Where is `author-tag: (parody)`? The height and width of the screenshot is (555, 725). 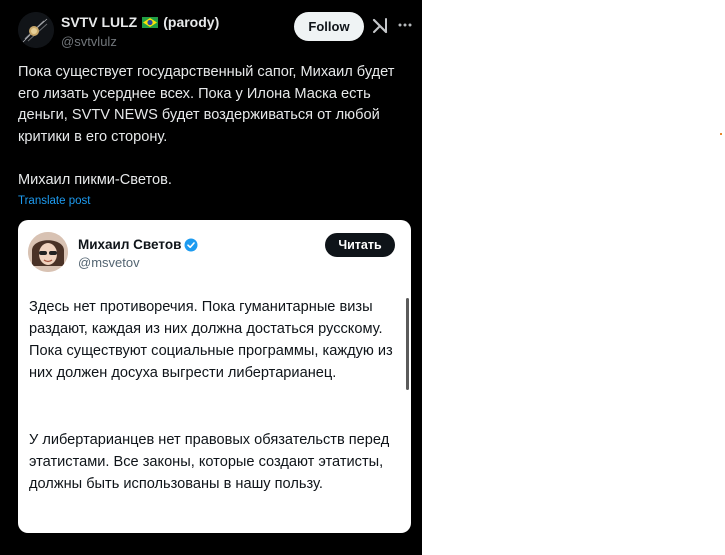 author-tag: (parody) is located at coordinates (191, 22).